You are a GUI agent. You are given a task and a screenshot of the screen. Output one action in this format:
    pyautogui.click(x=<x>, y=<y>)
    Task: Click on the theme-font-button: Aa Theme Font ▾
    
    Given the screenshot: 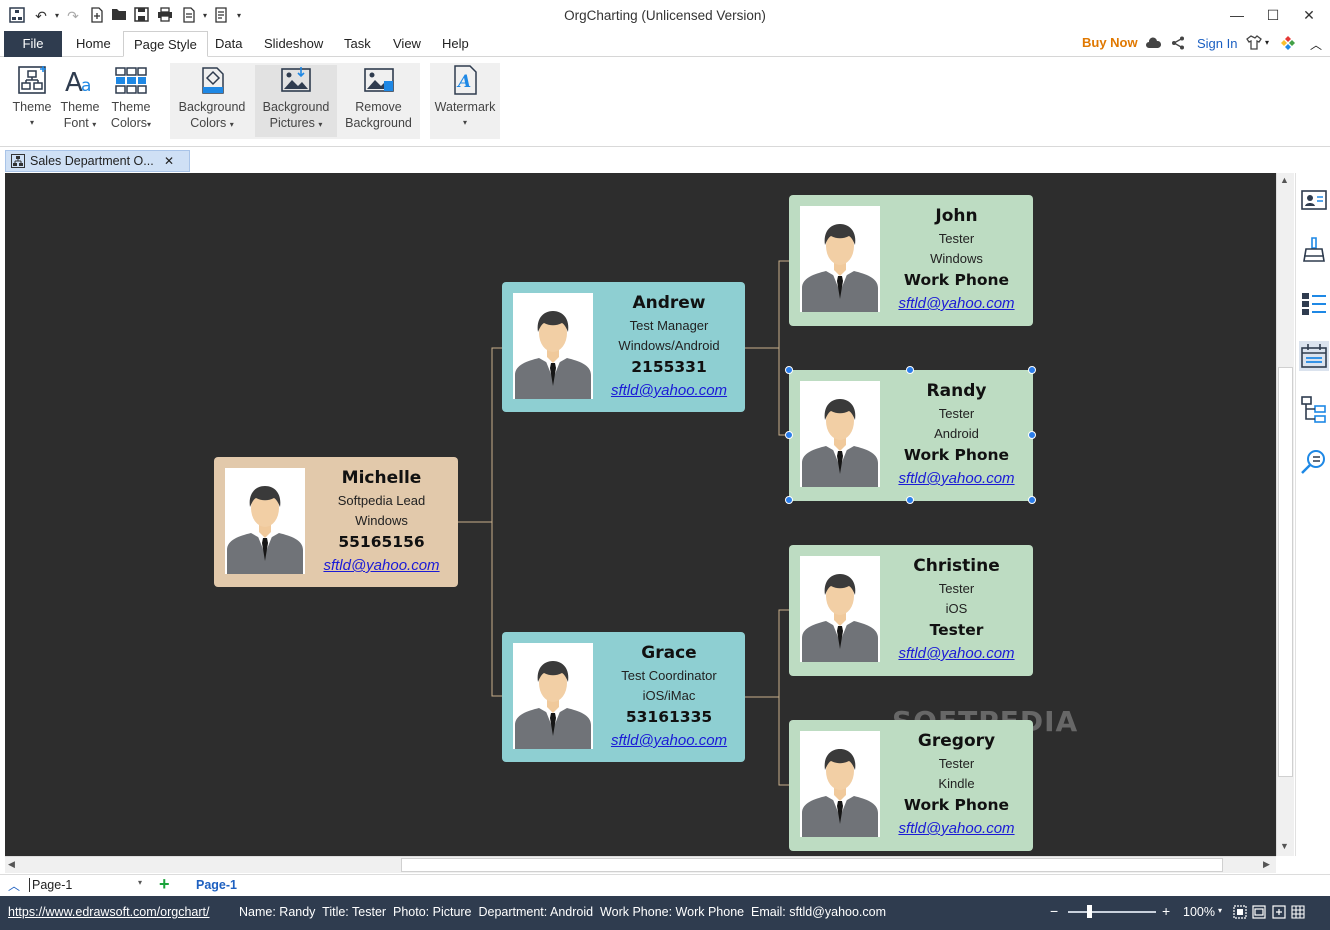 What is the action you would take?
    pyautogui.click(x=80, y=101)
    